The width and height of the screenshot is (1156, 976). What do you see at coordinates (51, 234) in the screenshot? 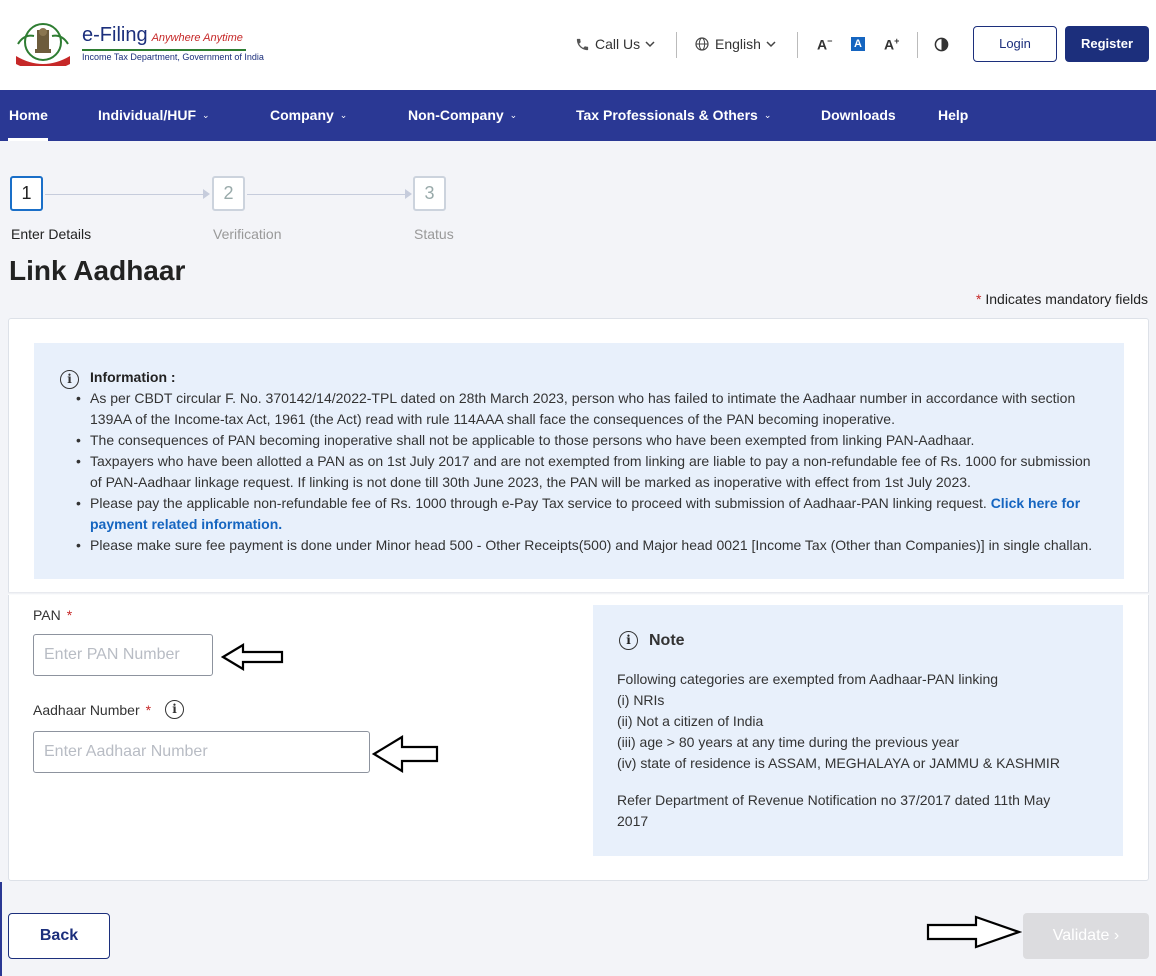
I see `step-1-label: Enter Details` at bounding box center [51, 234].